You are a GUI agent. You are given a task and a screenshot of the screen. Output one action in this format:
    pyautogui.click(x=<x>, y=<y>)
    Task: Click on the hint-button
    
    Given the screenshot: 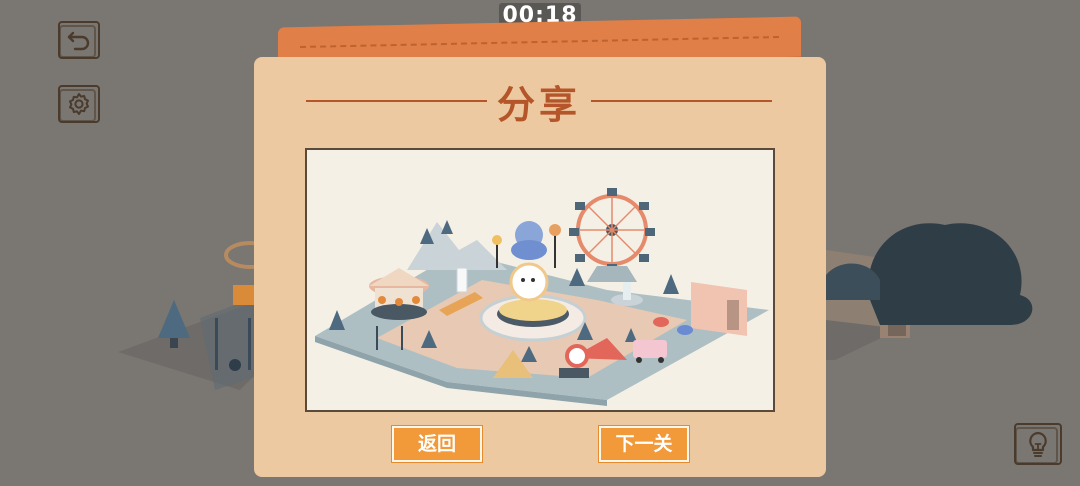 What is the action you would take?
    pyautogui.click(x=1038, y=444)
    